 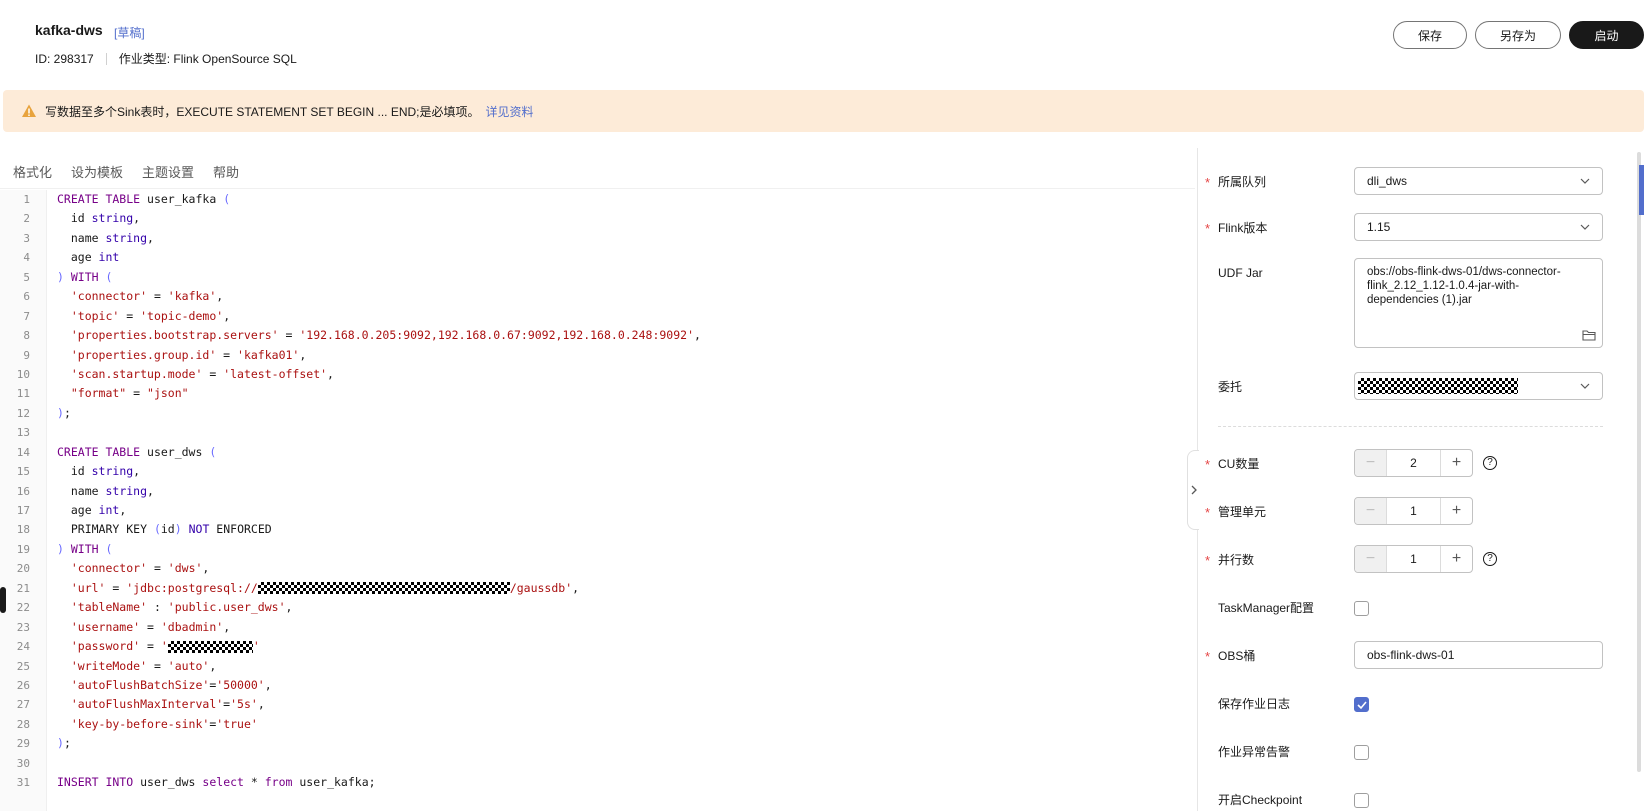 I want to click on line-number: 18, so click(x=23, y=530).